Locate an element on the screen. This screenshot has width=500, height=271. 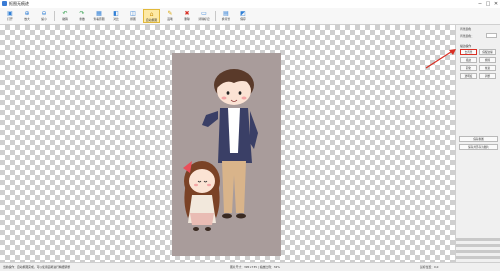
zoom-in-button: ⊕ 放大 is located at coordinates (27, 16).